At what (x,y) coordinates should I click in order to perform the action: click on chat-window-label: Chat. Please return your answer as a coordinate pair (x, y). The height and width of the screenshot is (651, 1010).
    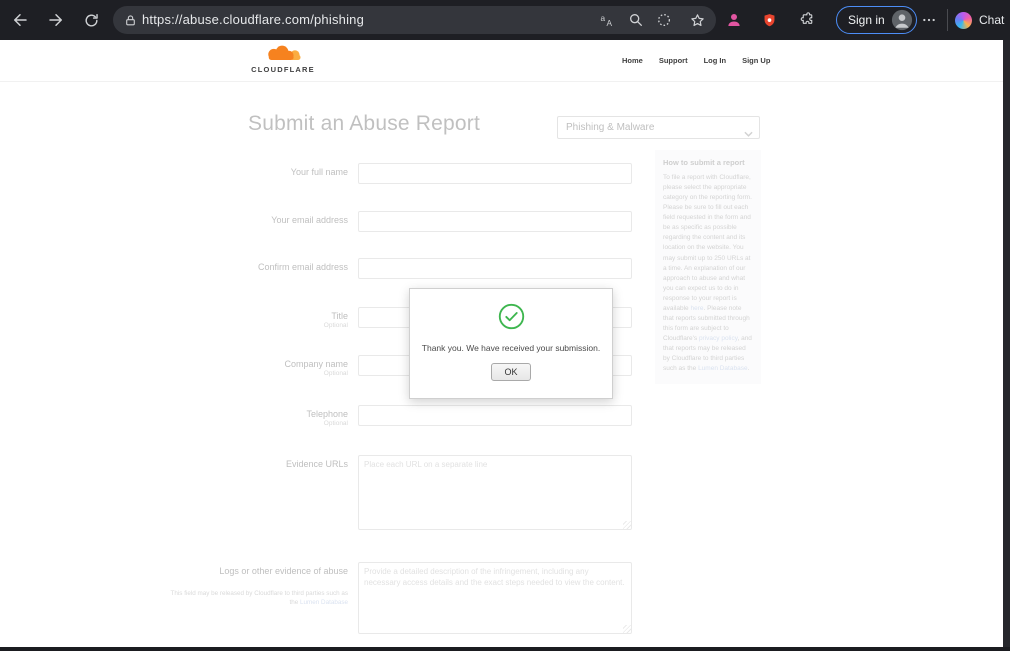
    Looking at the image, I should click on (991, 20).